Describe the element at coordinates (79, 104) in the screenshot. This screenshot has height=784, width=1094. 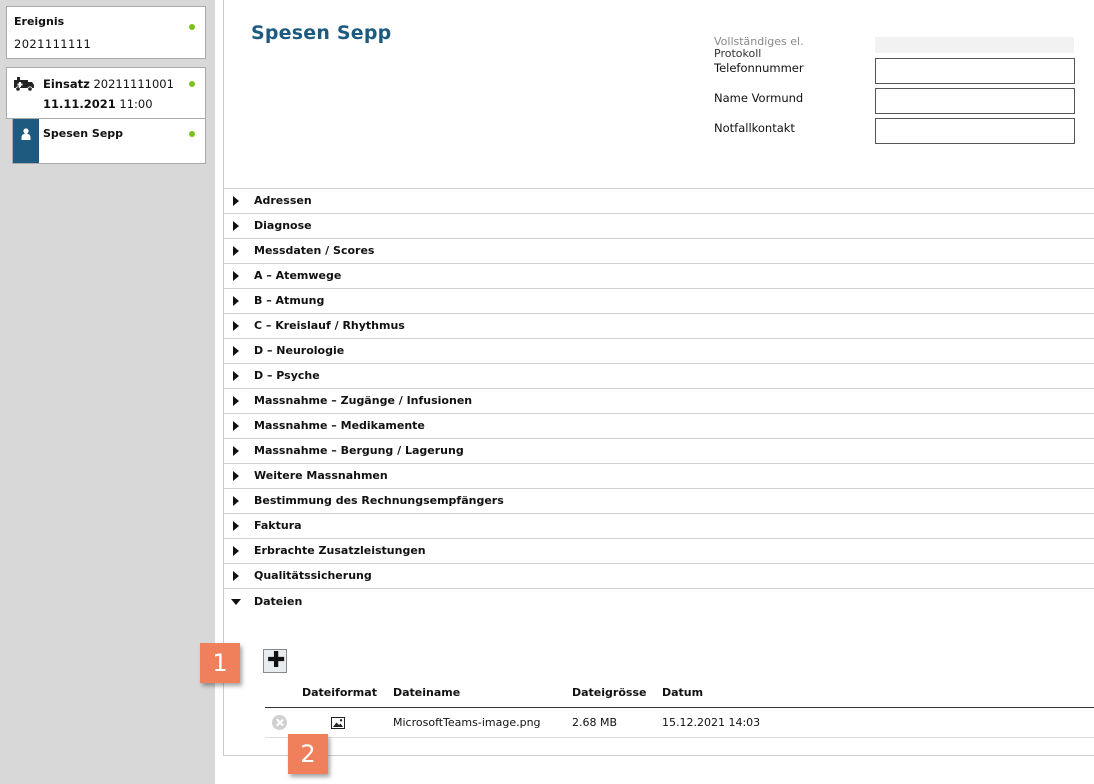
I see `einsatz-date: 11.11.2021` at that location.